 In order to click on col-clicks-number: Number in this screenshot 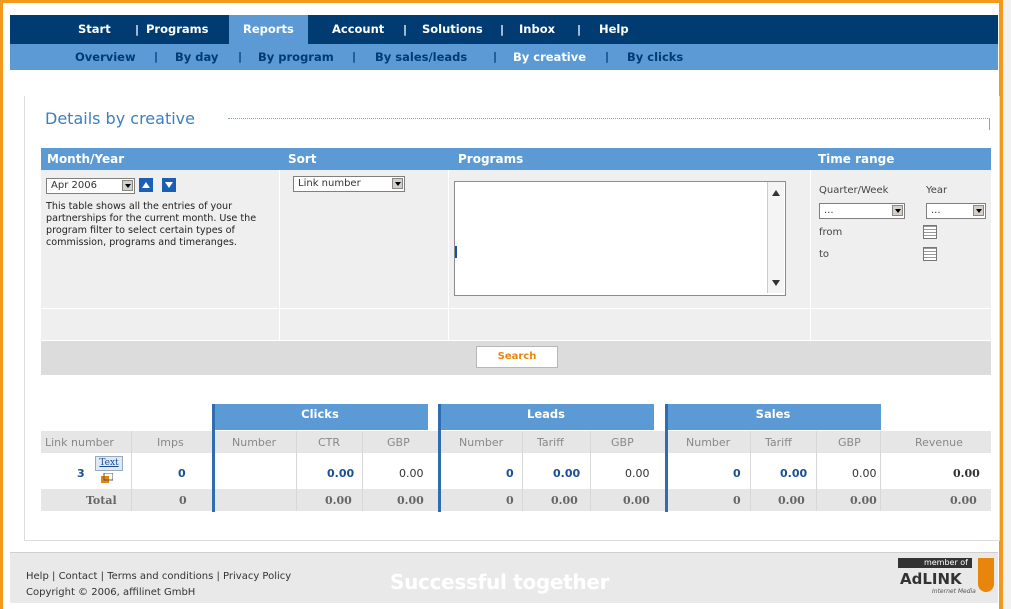, I will do `click(254, 442)`.